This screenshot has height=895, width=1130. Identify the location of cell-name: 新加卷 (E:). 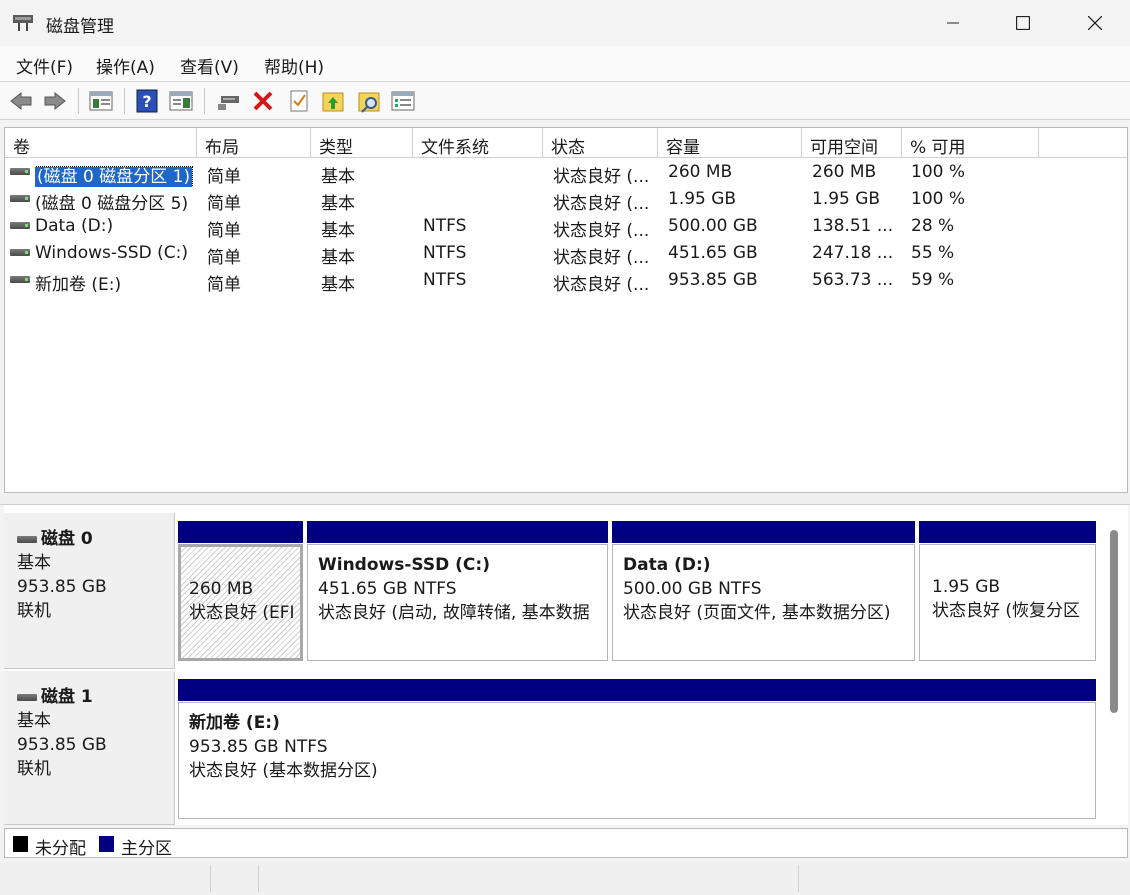
(78, 285).